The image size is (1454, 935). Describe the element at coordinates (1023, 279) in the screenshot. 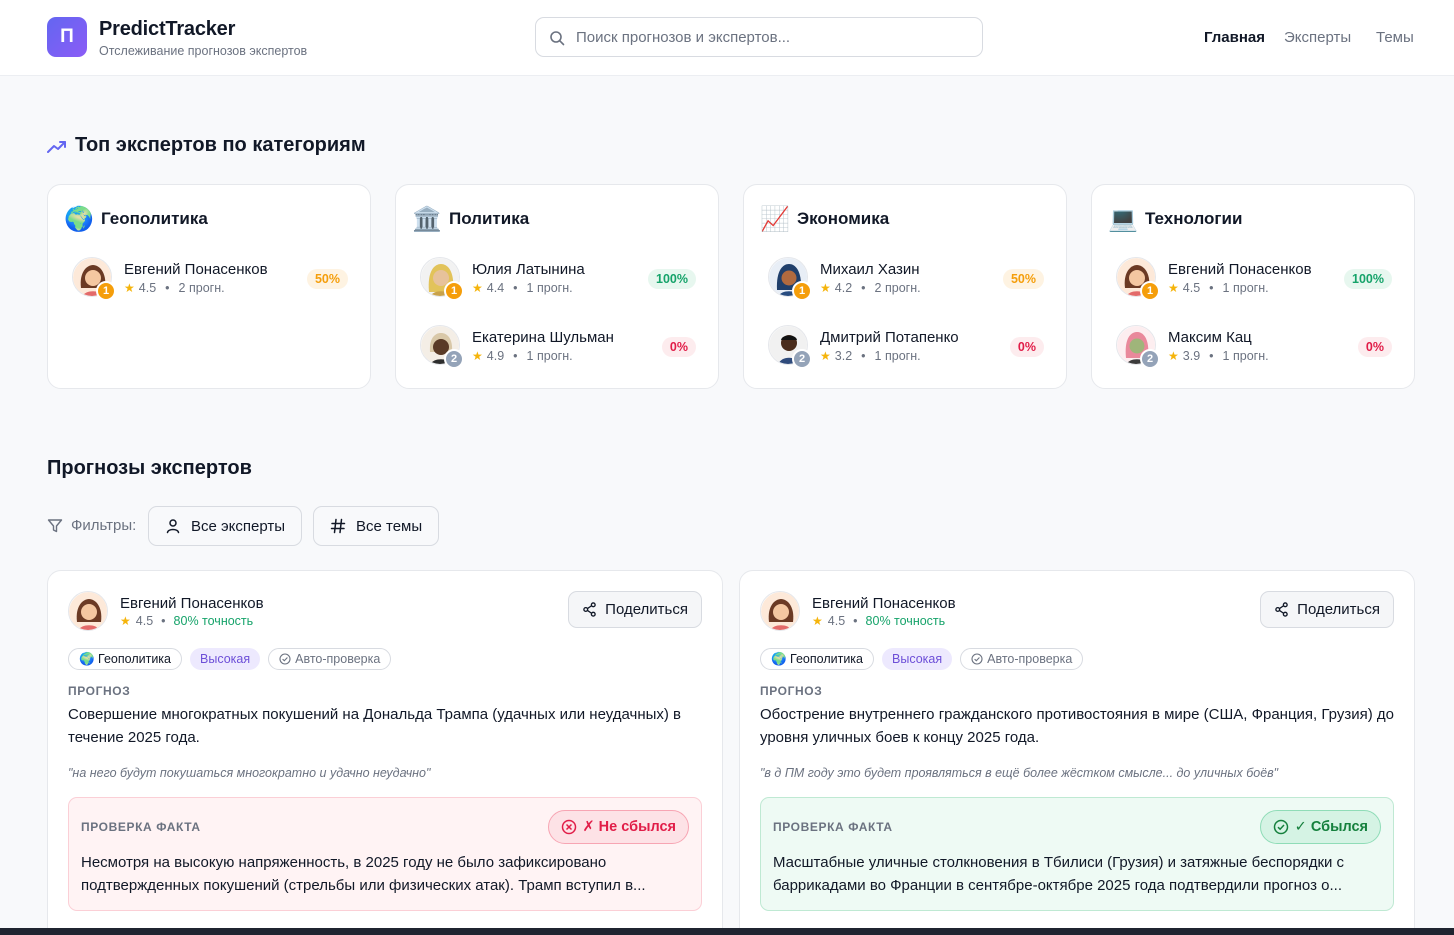

I see `accuracy-badge: 50%` at that location.